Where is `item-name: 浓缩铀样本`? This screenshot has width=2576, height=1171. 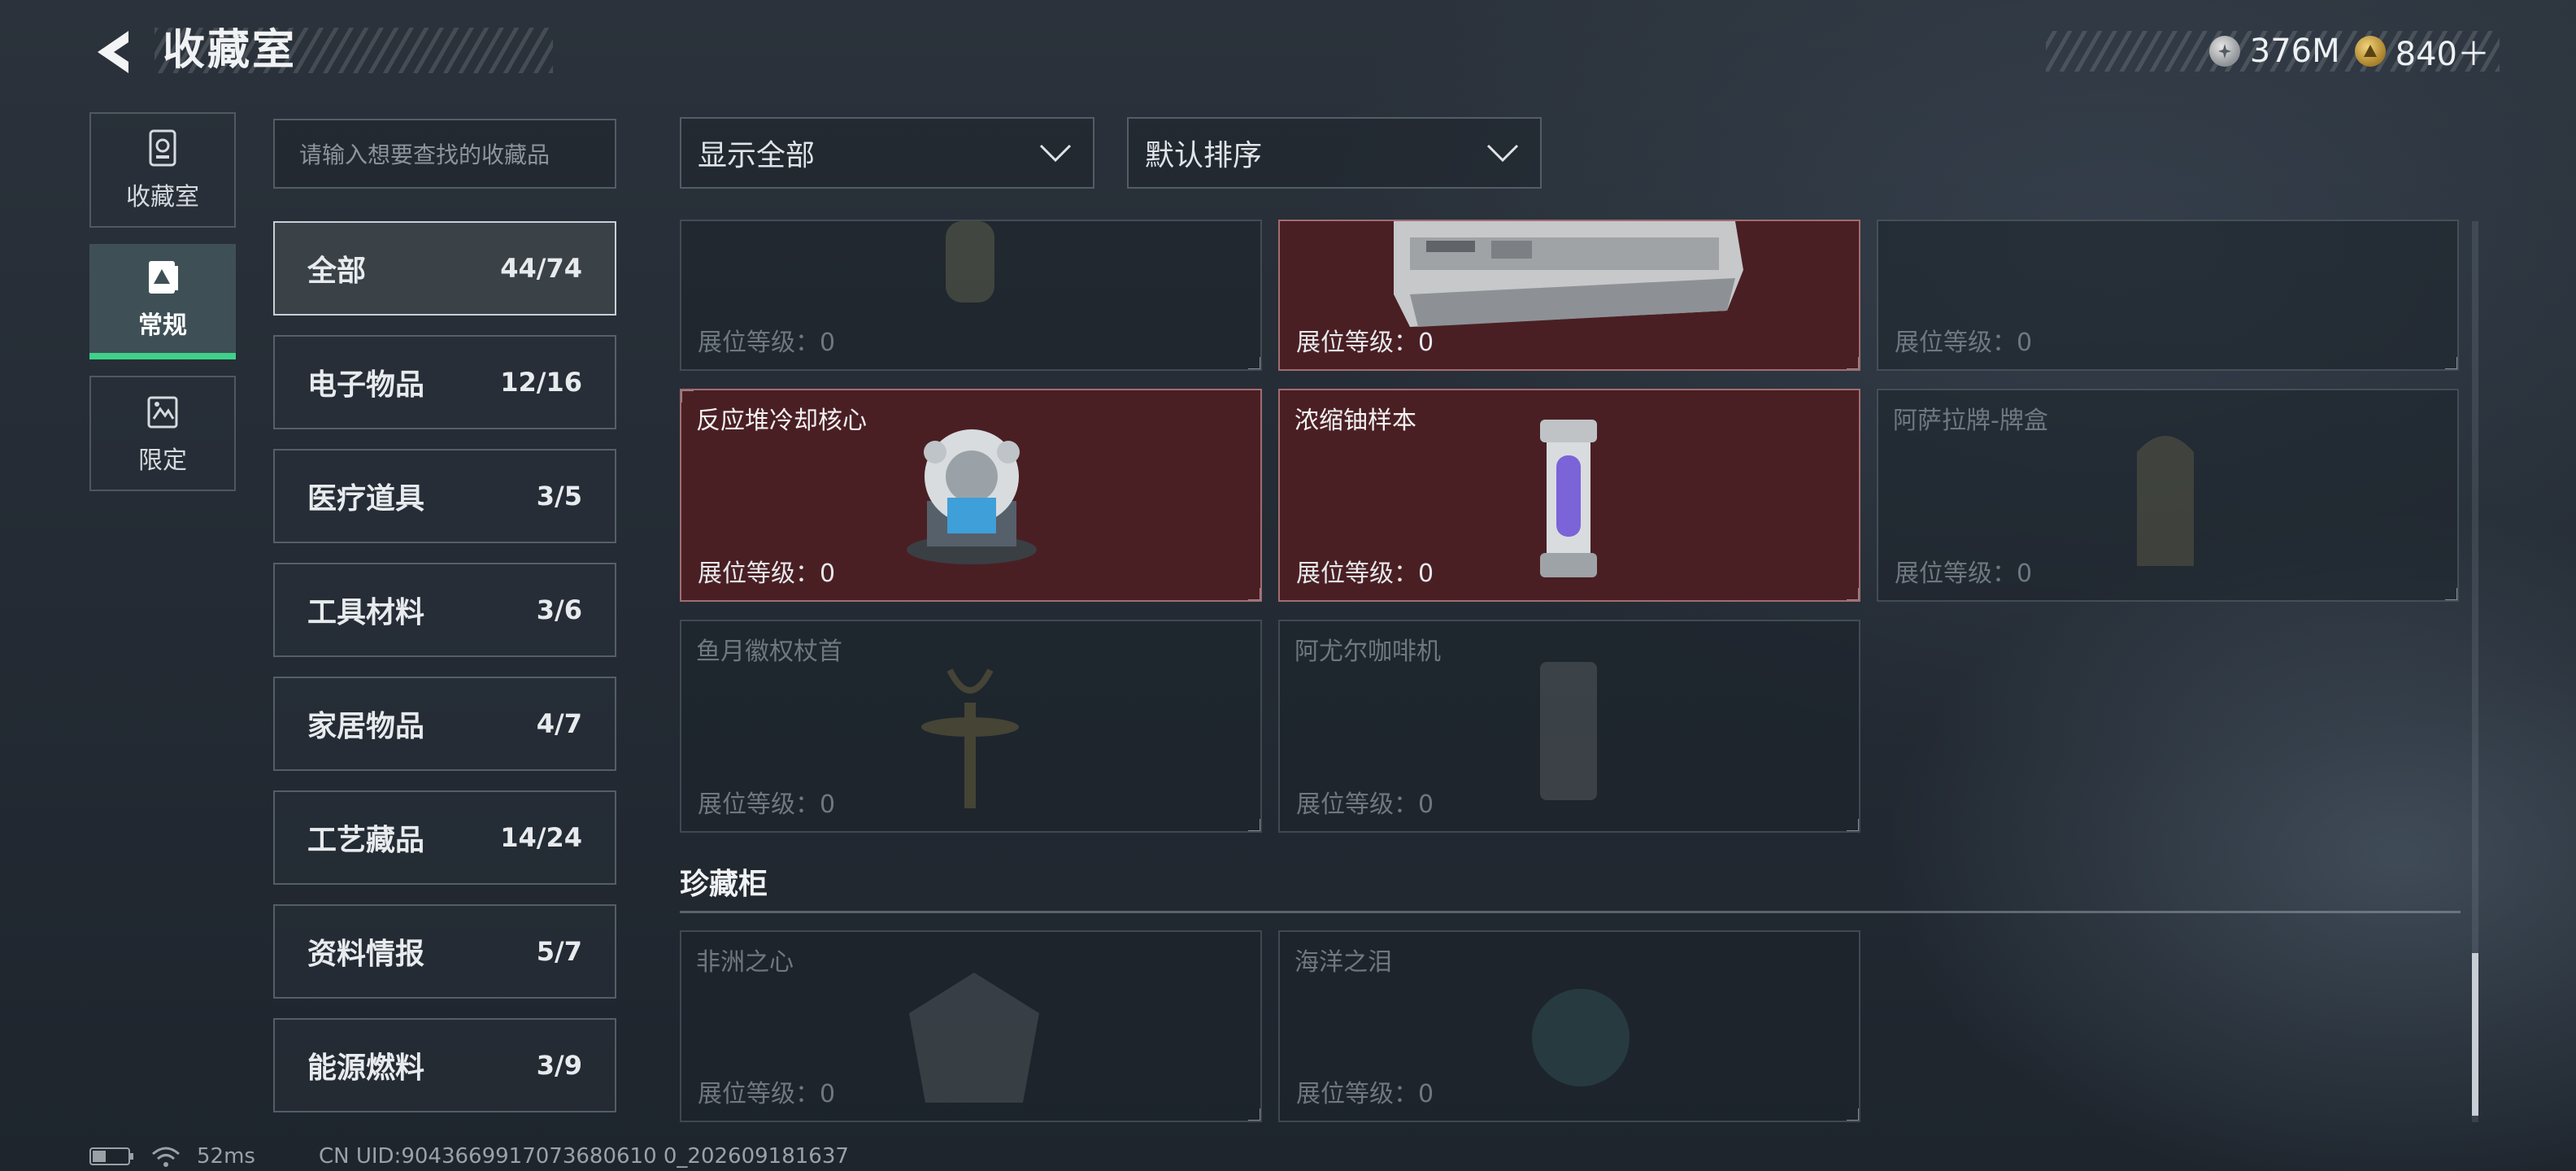
item-name: 浓缩铀样本 is located at coordinates (1356, 421).